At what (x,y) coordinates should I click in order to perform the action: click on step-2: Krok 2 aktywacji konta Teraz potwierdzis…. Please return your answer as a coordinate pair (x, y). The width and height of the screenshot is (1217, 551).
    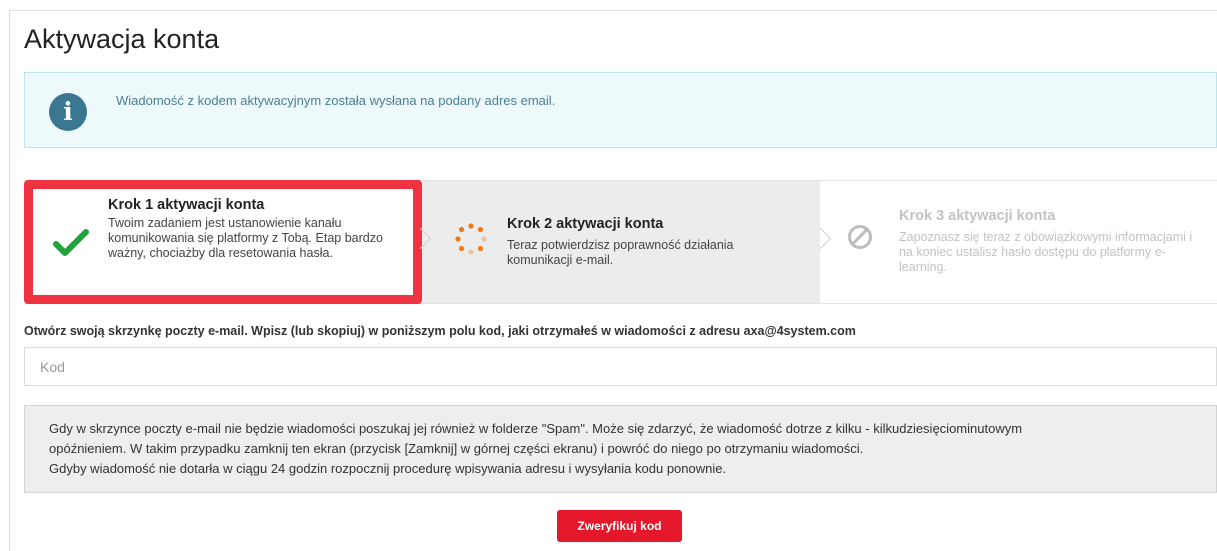
    Looking at the image, I should click on (621, 242).